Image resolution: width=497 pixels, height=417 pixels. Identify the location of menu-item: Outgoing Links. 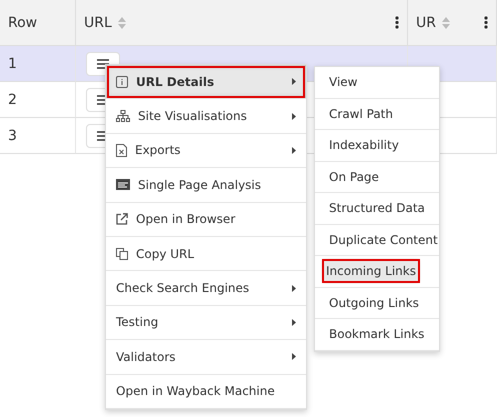
(374, 302).